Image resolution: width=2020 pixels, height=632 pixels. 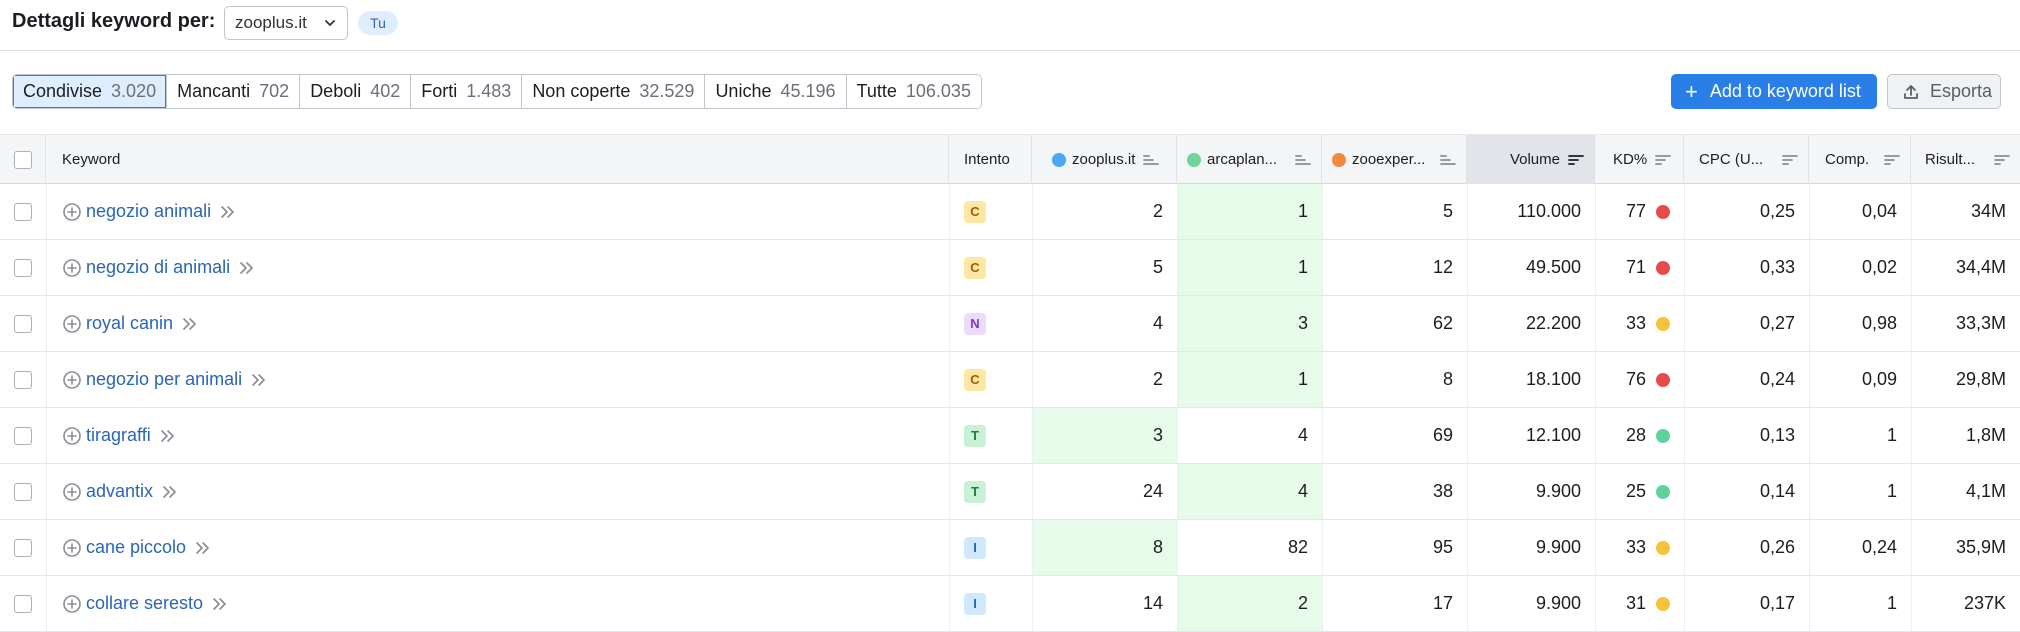 What do you see at coordinates (975, 491) in the screenshot?
I see `intent-badge: T` at bounding box center [975, 491].